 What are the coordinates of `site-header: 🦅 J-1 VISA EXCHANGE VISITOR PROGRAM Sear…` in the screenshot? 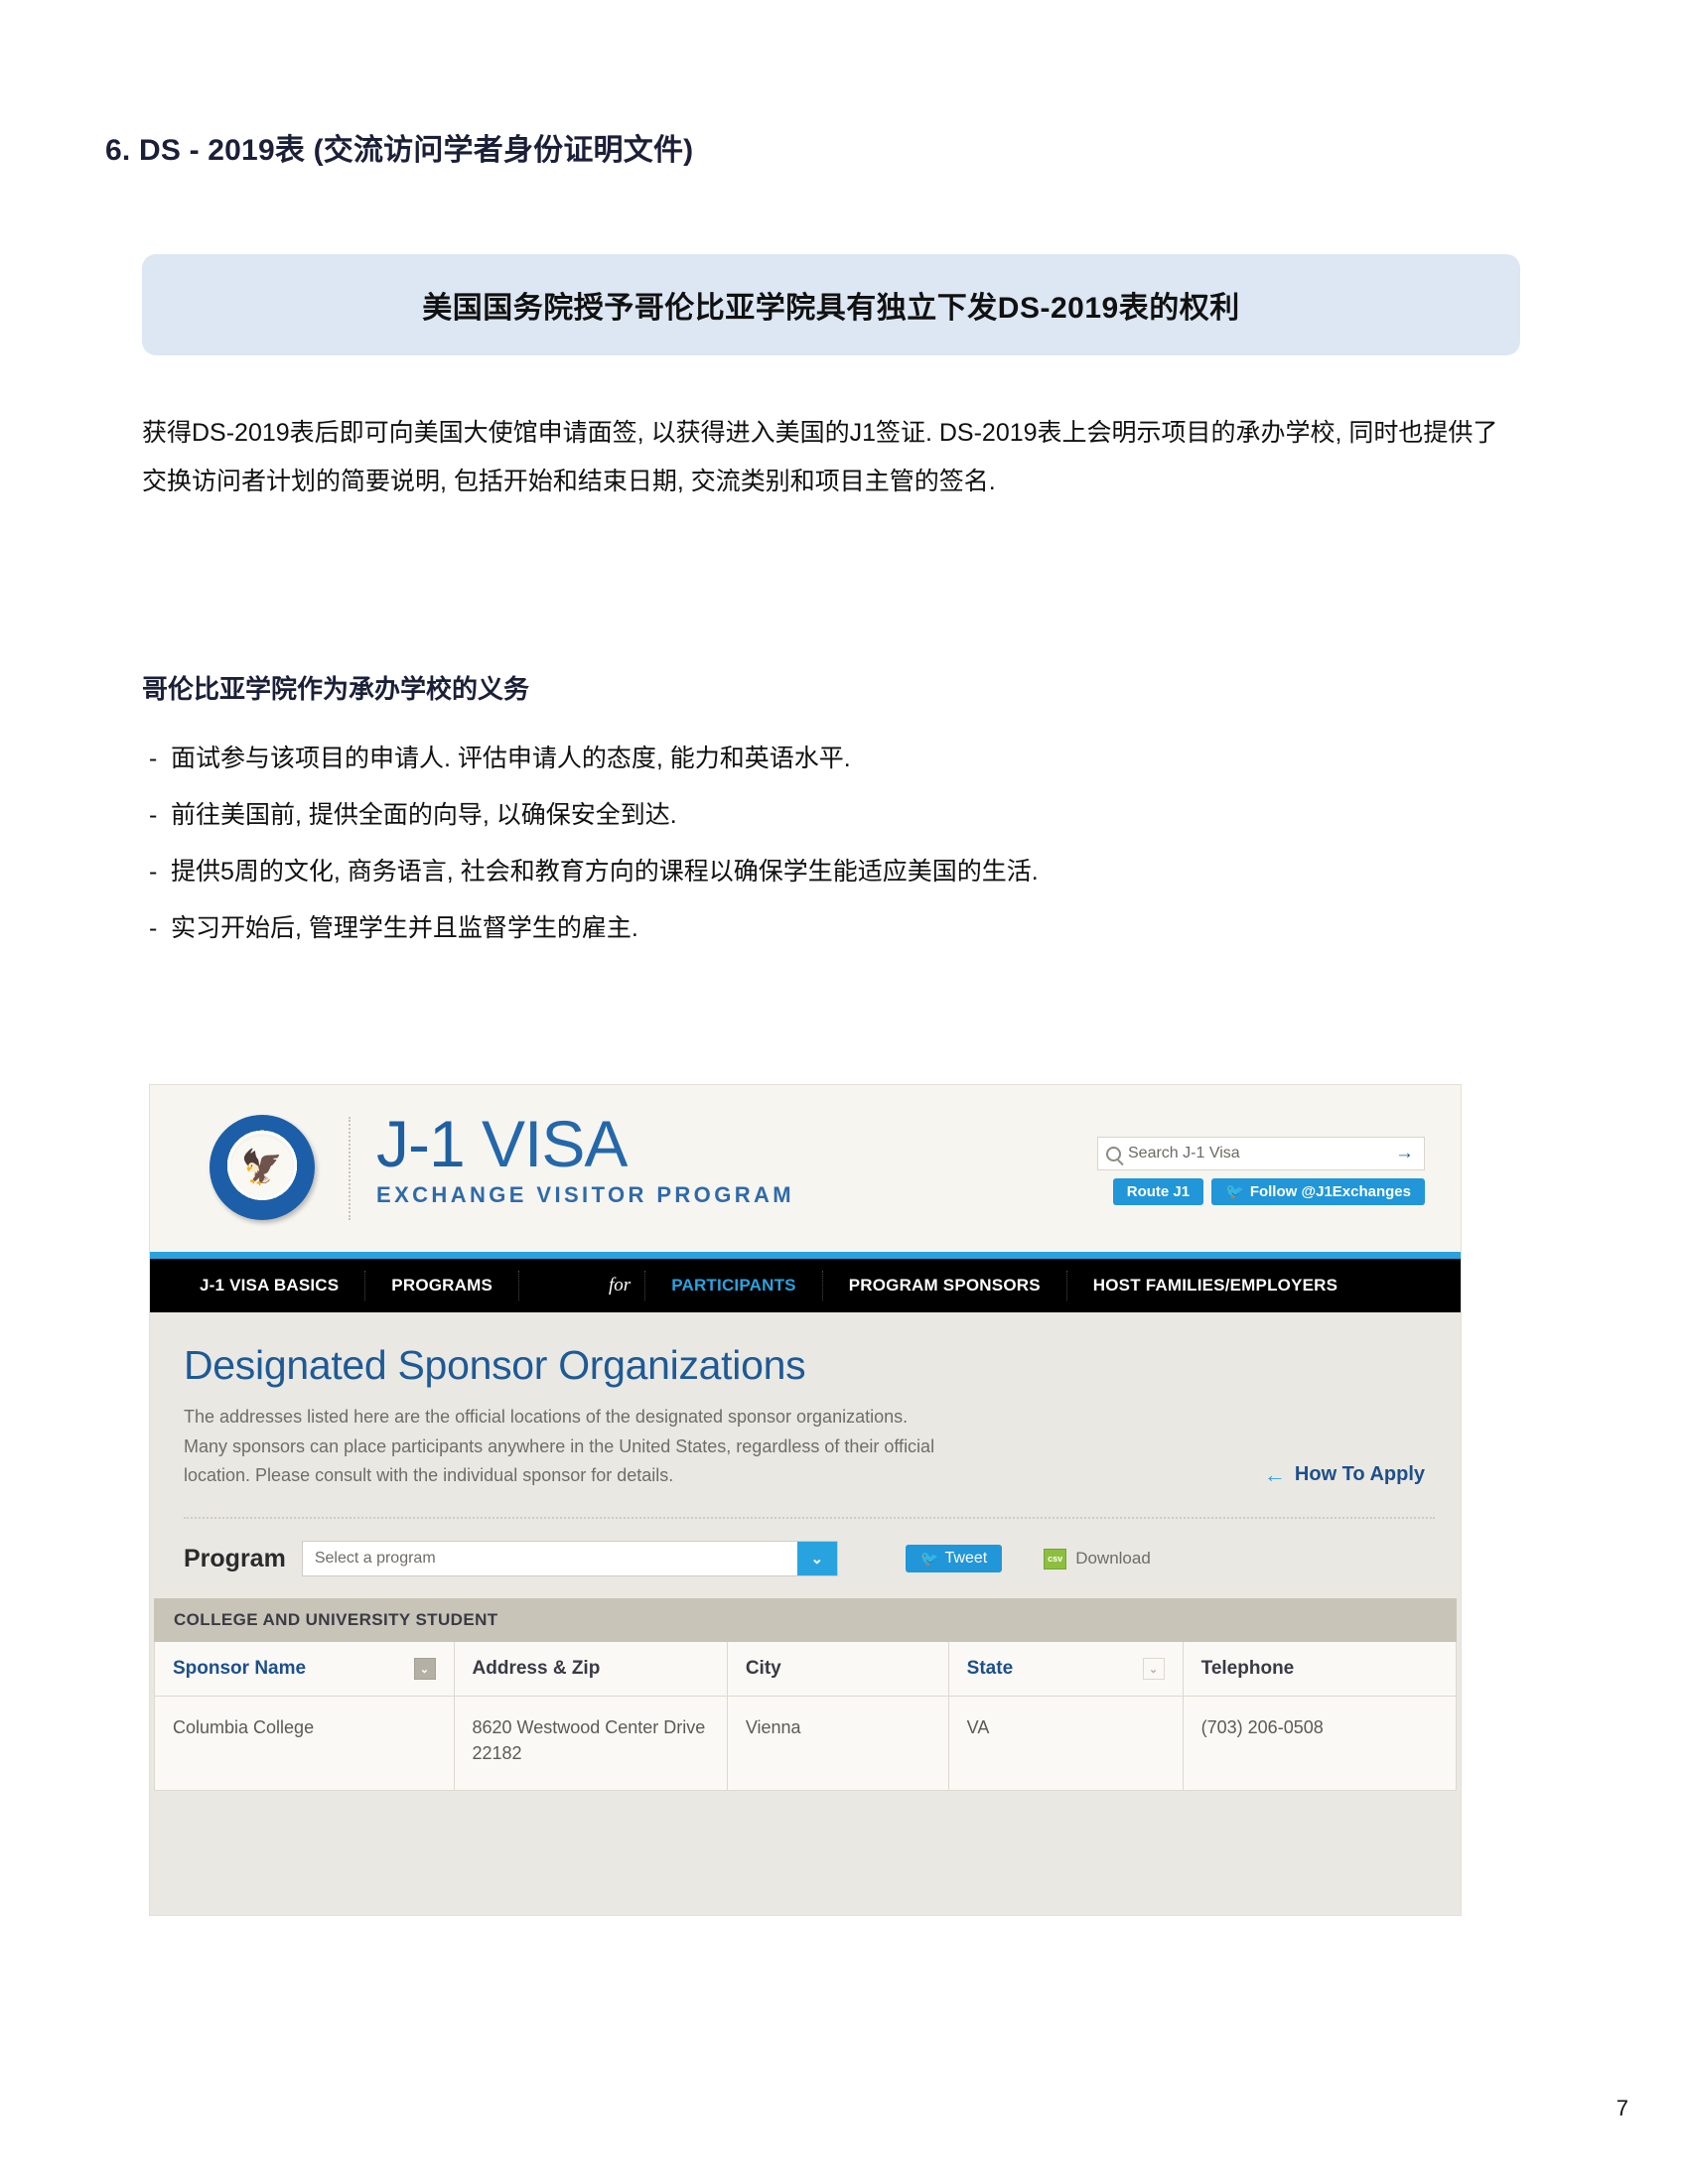 It's located at (805, 1168).